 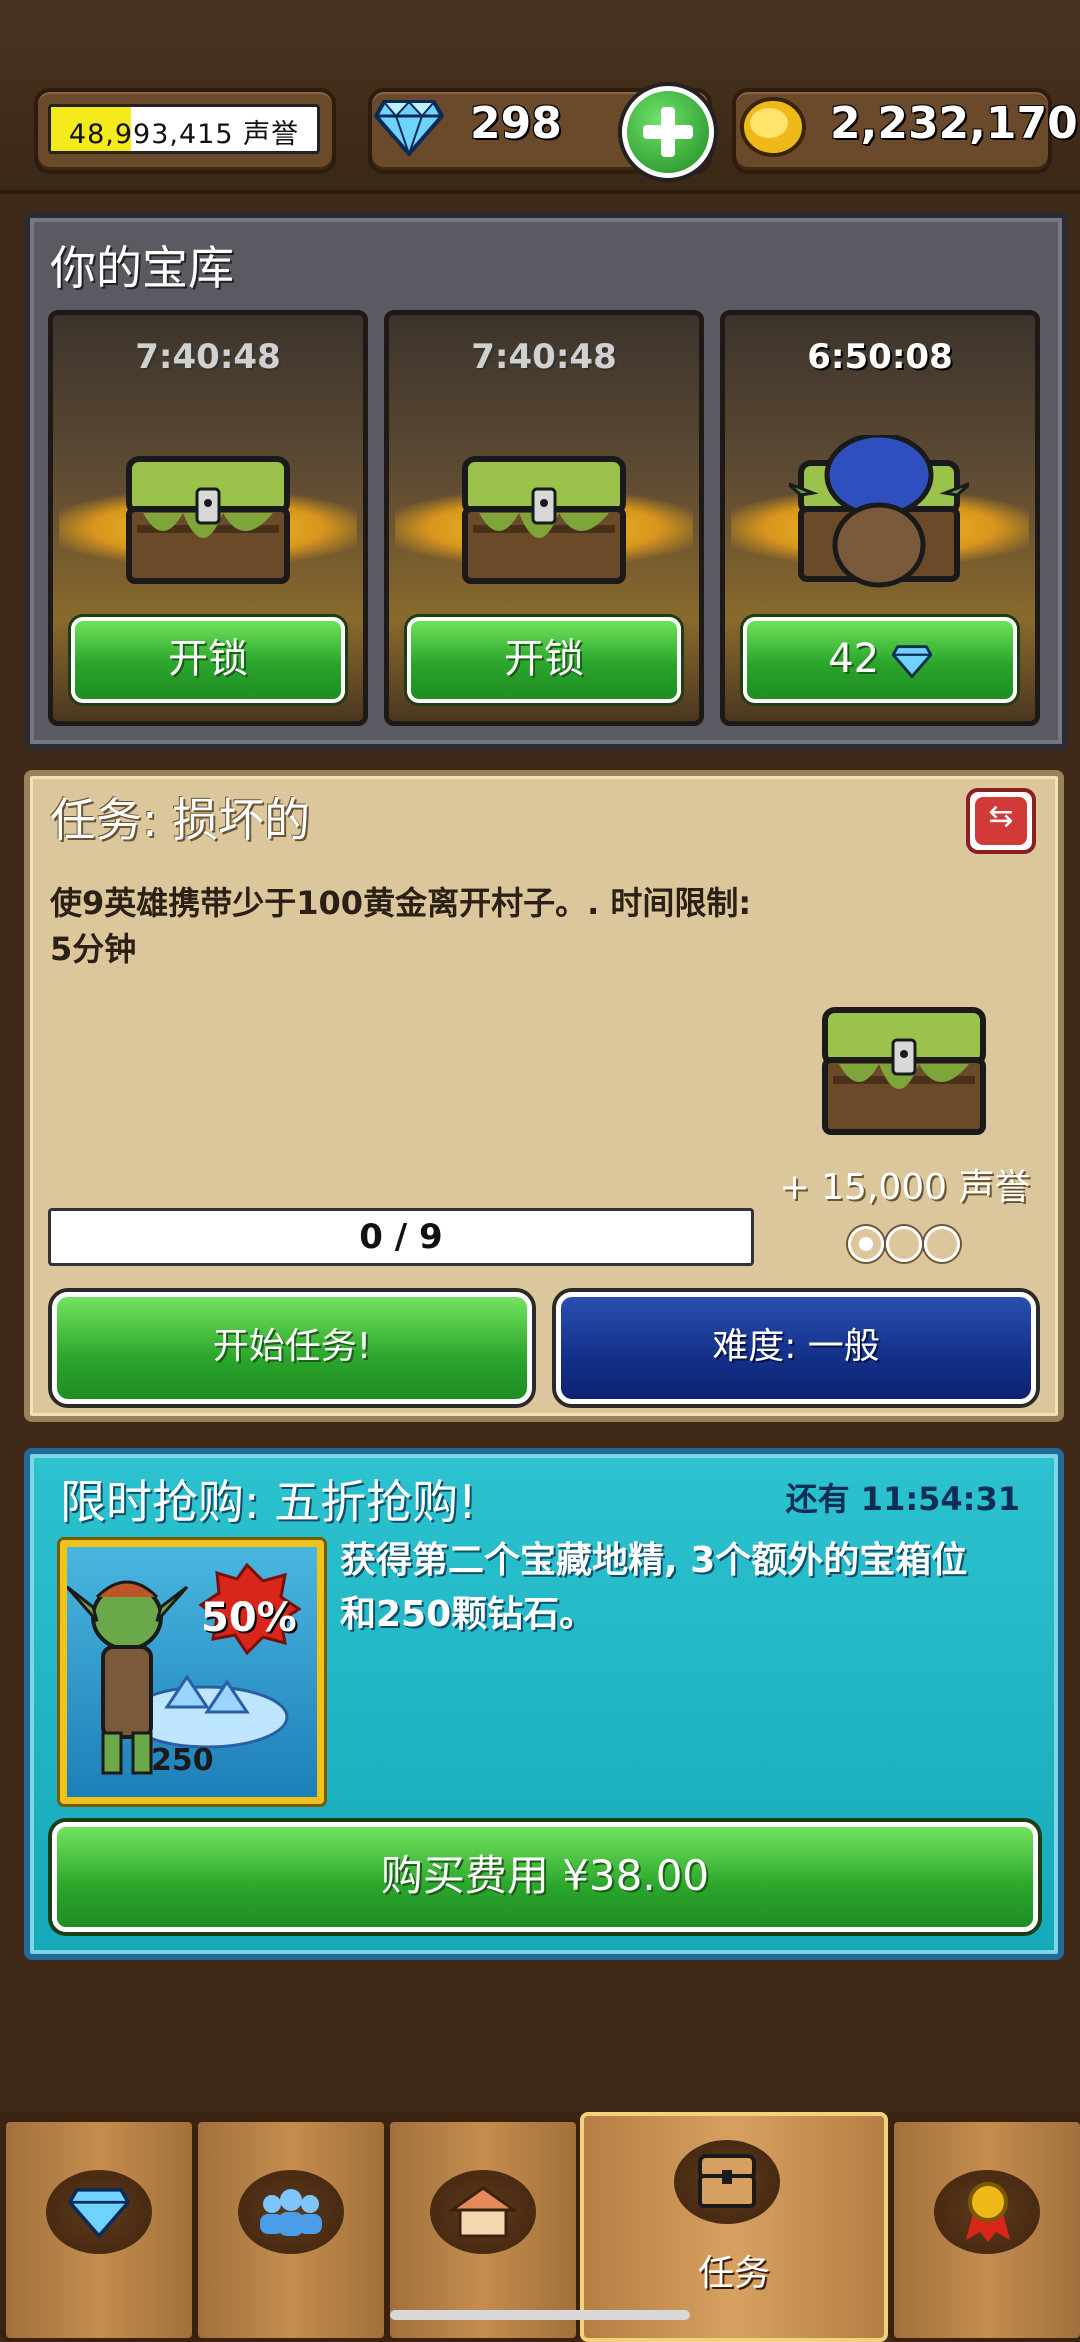 What do you see at coordinates (668, 132) in the screenshot?
I see `buy-gems-button` at bounding box center [668, 132].